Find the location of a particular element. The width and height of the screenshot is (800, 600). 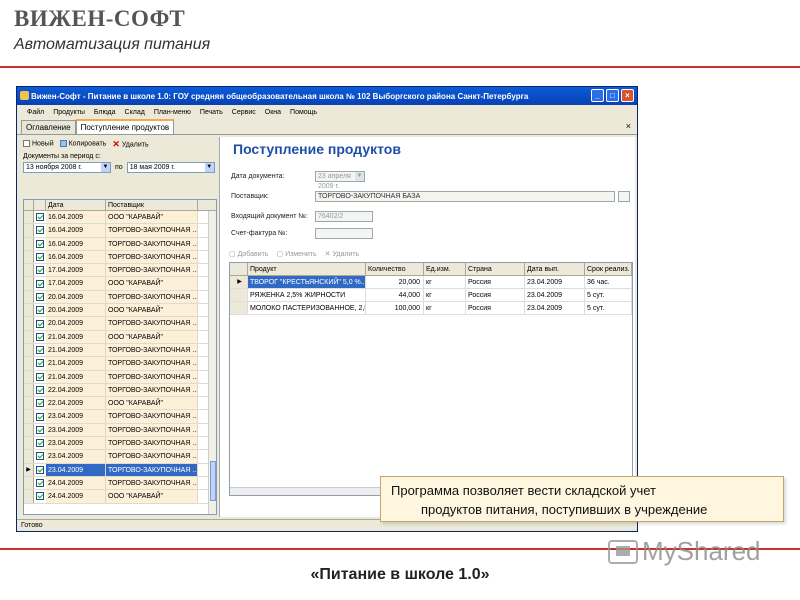

add-product-button: ▢ Добавить is located at coordinates (249, 254).